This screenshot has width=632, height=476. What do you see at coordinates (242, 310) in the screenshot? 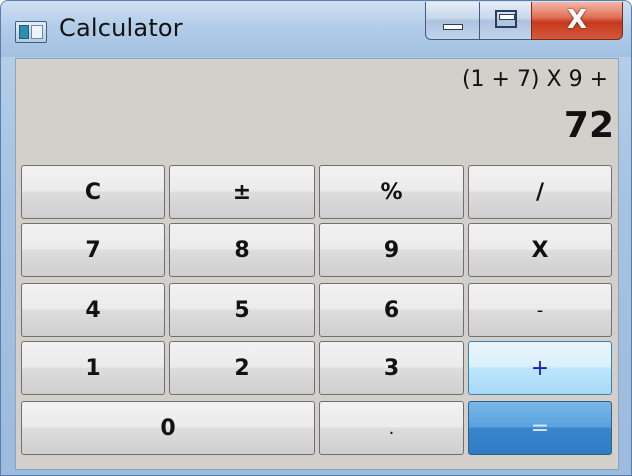
I see `digit-5-button: 5` at bounding box center [242, 310].